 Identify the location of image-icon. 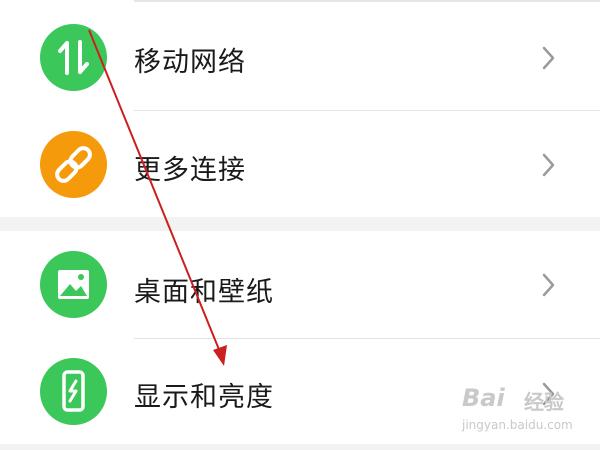
(73, 284).